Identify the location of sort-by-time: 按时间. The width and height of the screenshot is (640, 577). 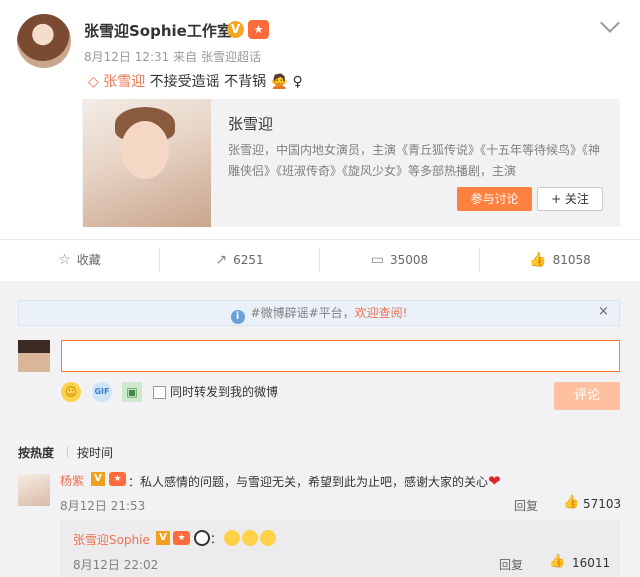
(95, 452).